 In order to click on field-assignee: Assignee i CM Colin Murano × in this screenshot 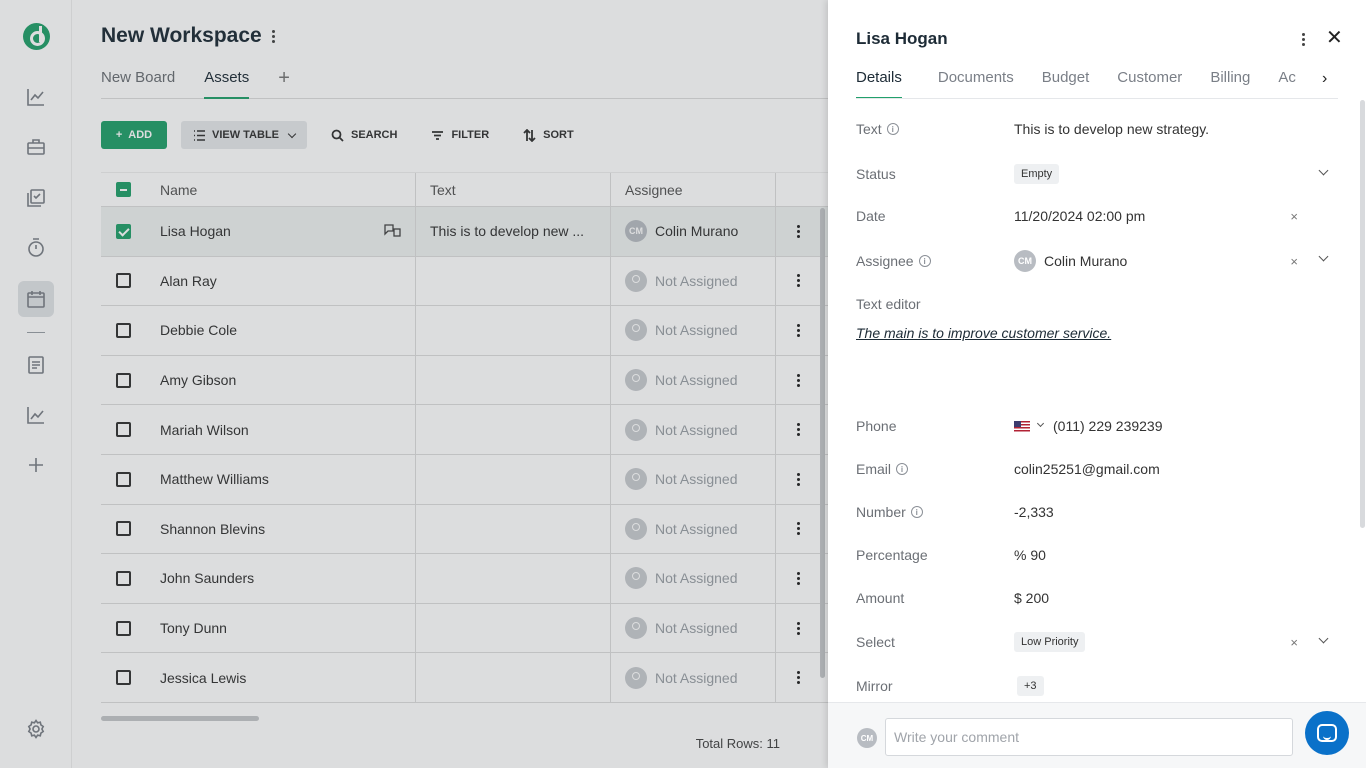, I will do `click(1096, 261)`.